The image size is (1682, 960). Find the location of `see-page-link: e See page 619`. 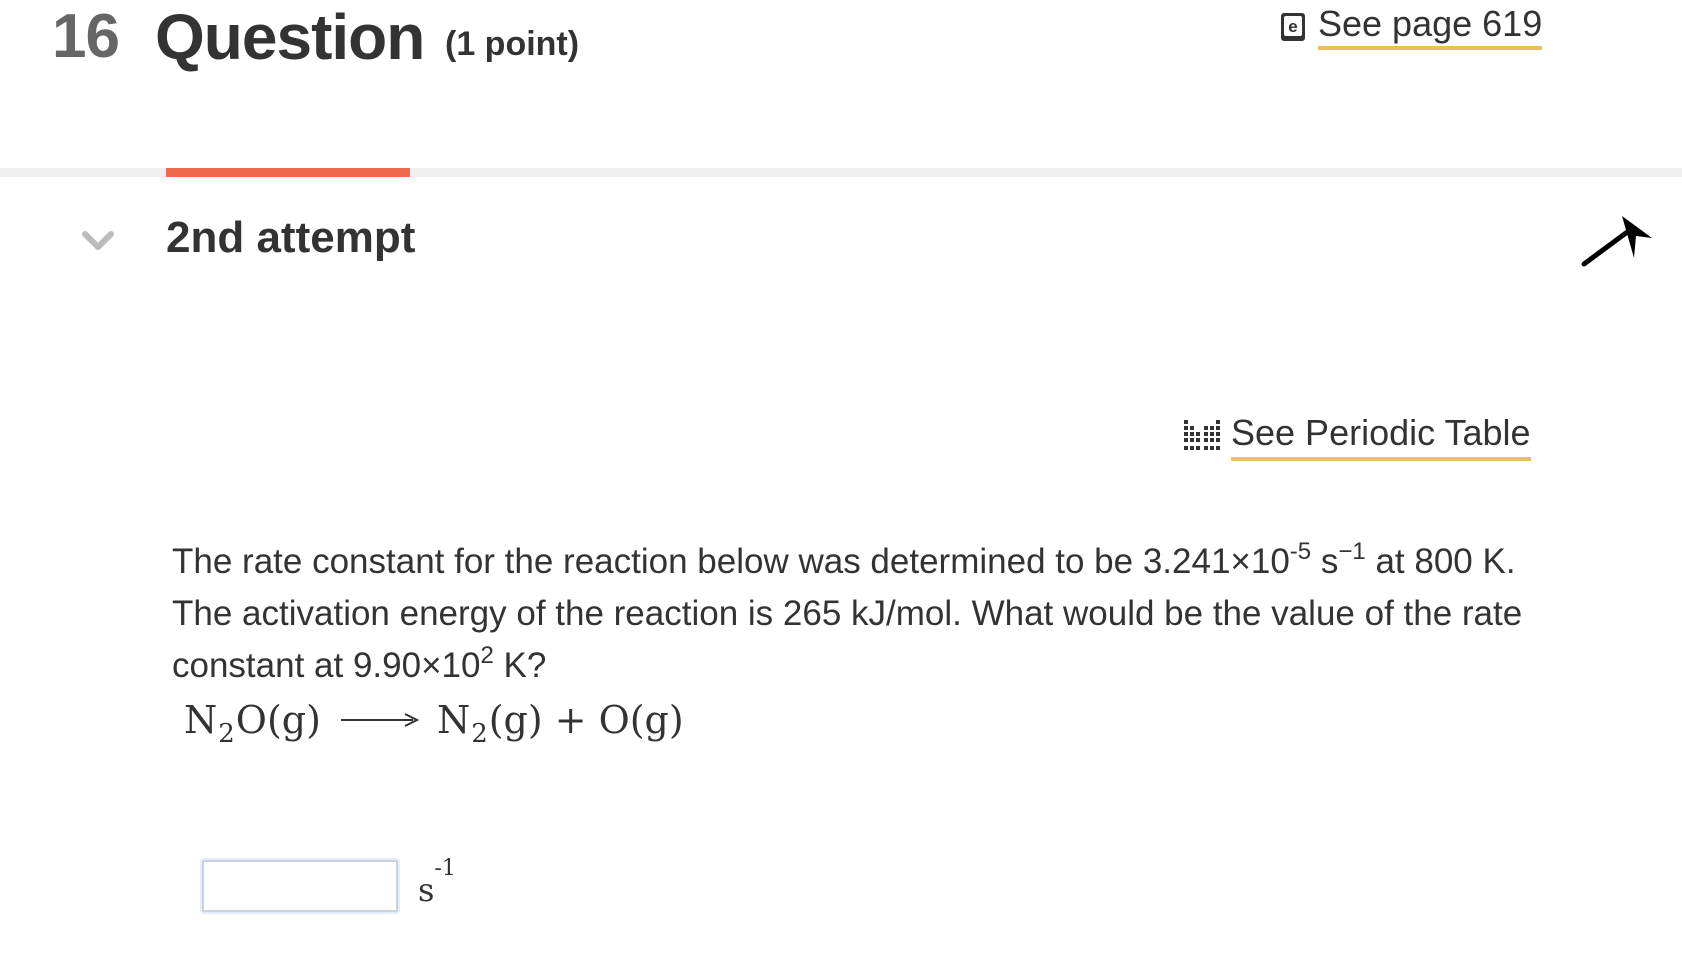

see-page-link: e See page 619 is located at coordinates (1411, 27).